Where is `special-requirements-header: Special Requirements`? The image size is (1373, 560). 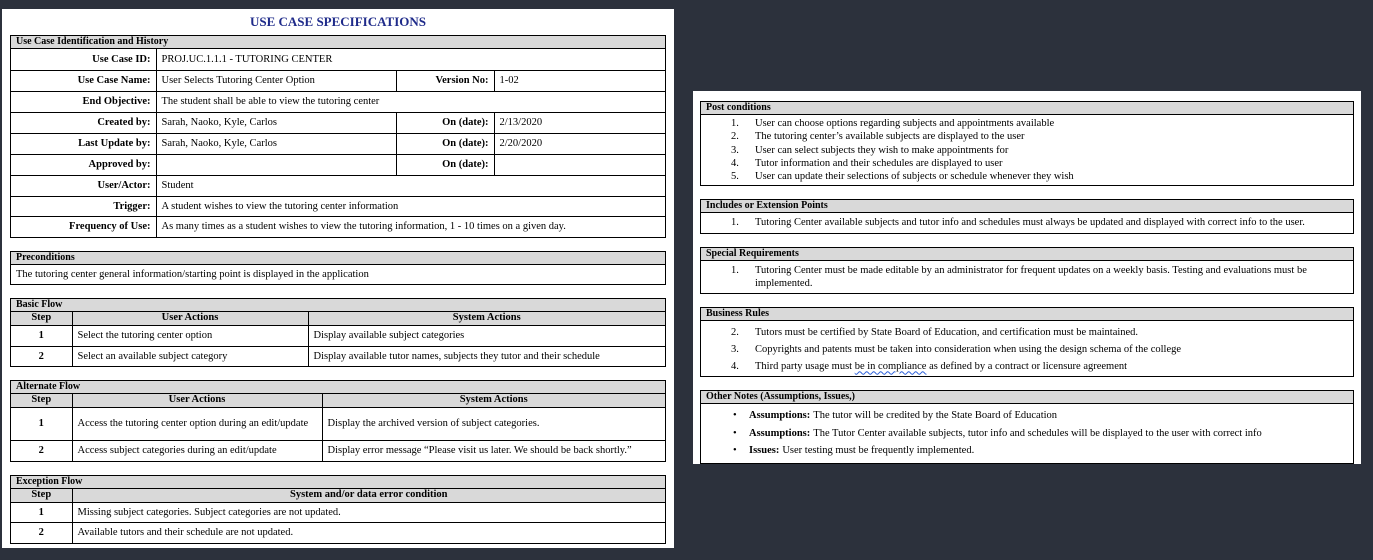 special-requirements-header: Special Requirements is located at coordinates (1027, 254).